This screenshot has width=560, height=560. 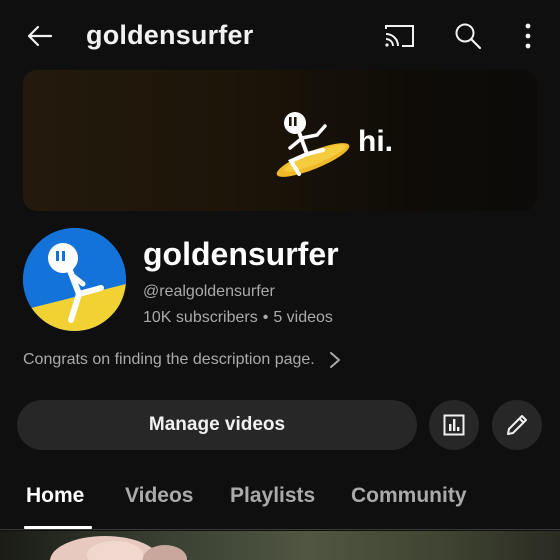 I want to click on surfer-avatar-image, so click(x=74, y=279).